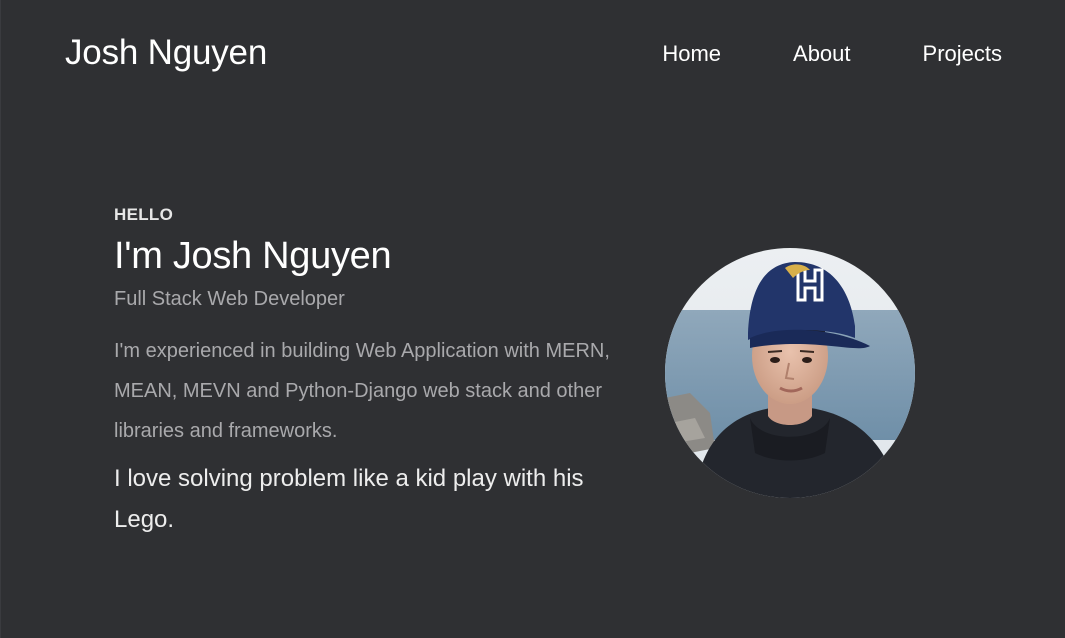 Image resolution: width=1065 pixels, height=638 pixels. I want to click on profile-photo-icon, so click(790, 373).